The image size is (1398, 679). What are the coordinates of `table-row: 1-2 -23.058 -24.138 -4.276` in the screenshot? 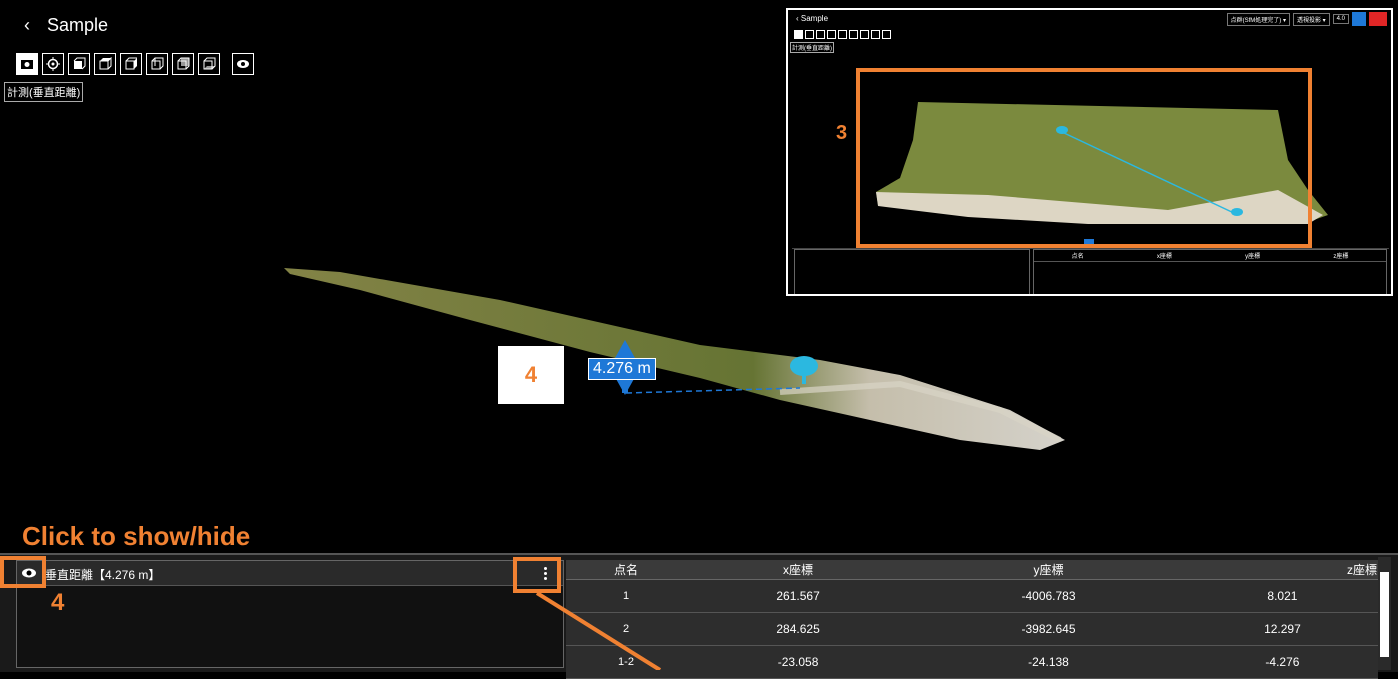 It's located at (972, 662).